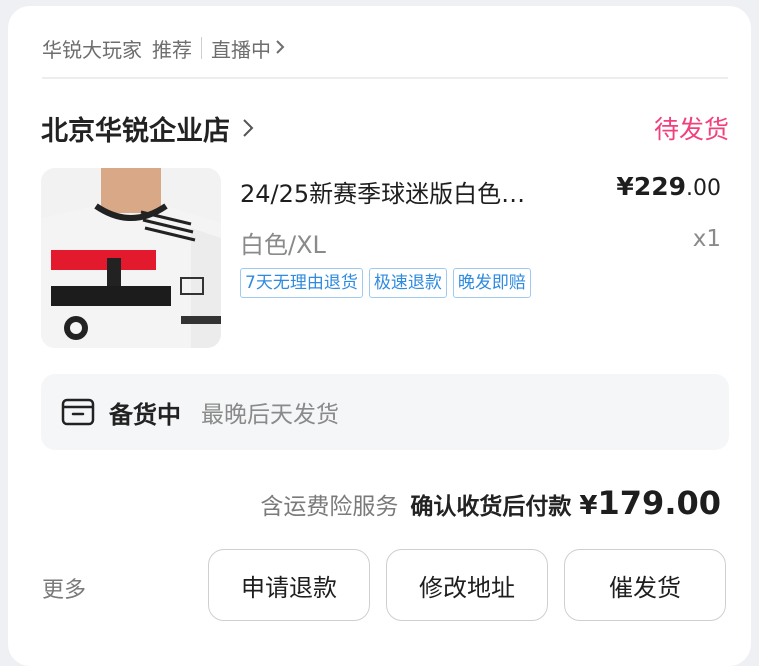 This screenshot has width=759, height=666. I want to click on product-quantity: x1, so click(706, 239).